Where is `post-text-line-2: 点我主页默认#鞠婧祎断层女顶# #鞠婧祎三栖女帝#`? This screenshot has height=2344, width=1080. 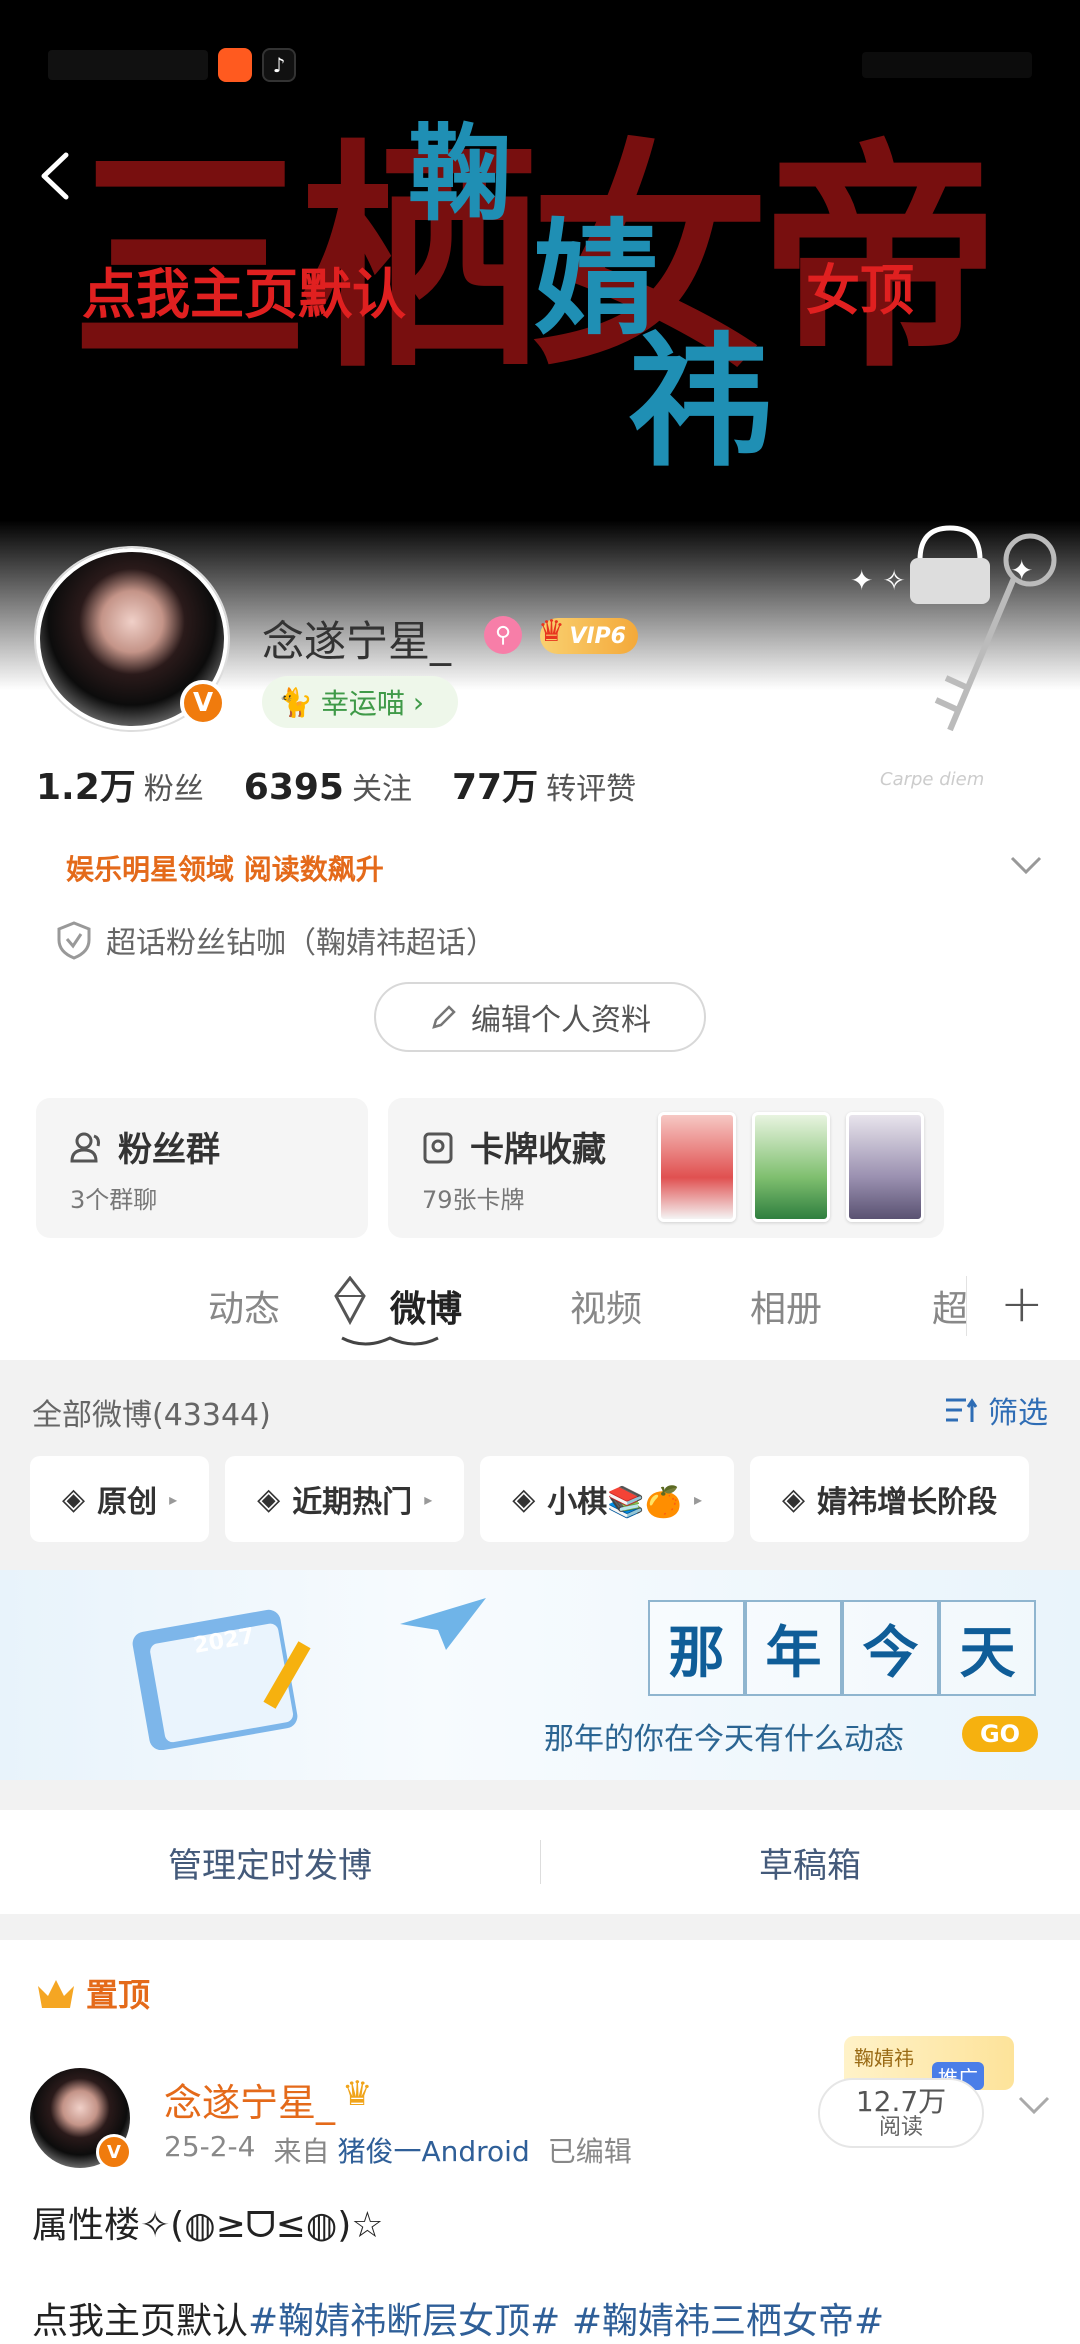
post-text-line-2: 点我主页默认#鞠婧祎断层女顶# #鞠婧祎三栖女帝# is located at coordinates (458, 2318).